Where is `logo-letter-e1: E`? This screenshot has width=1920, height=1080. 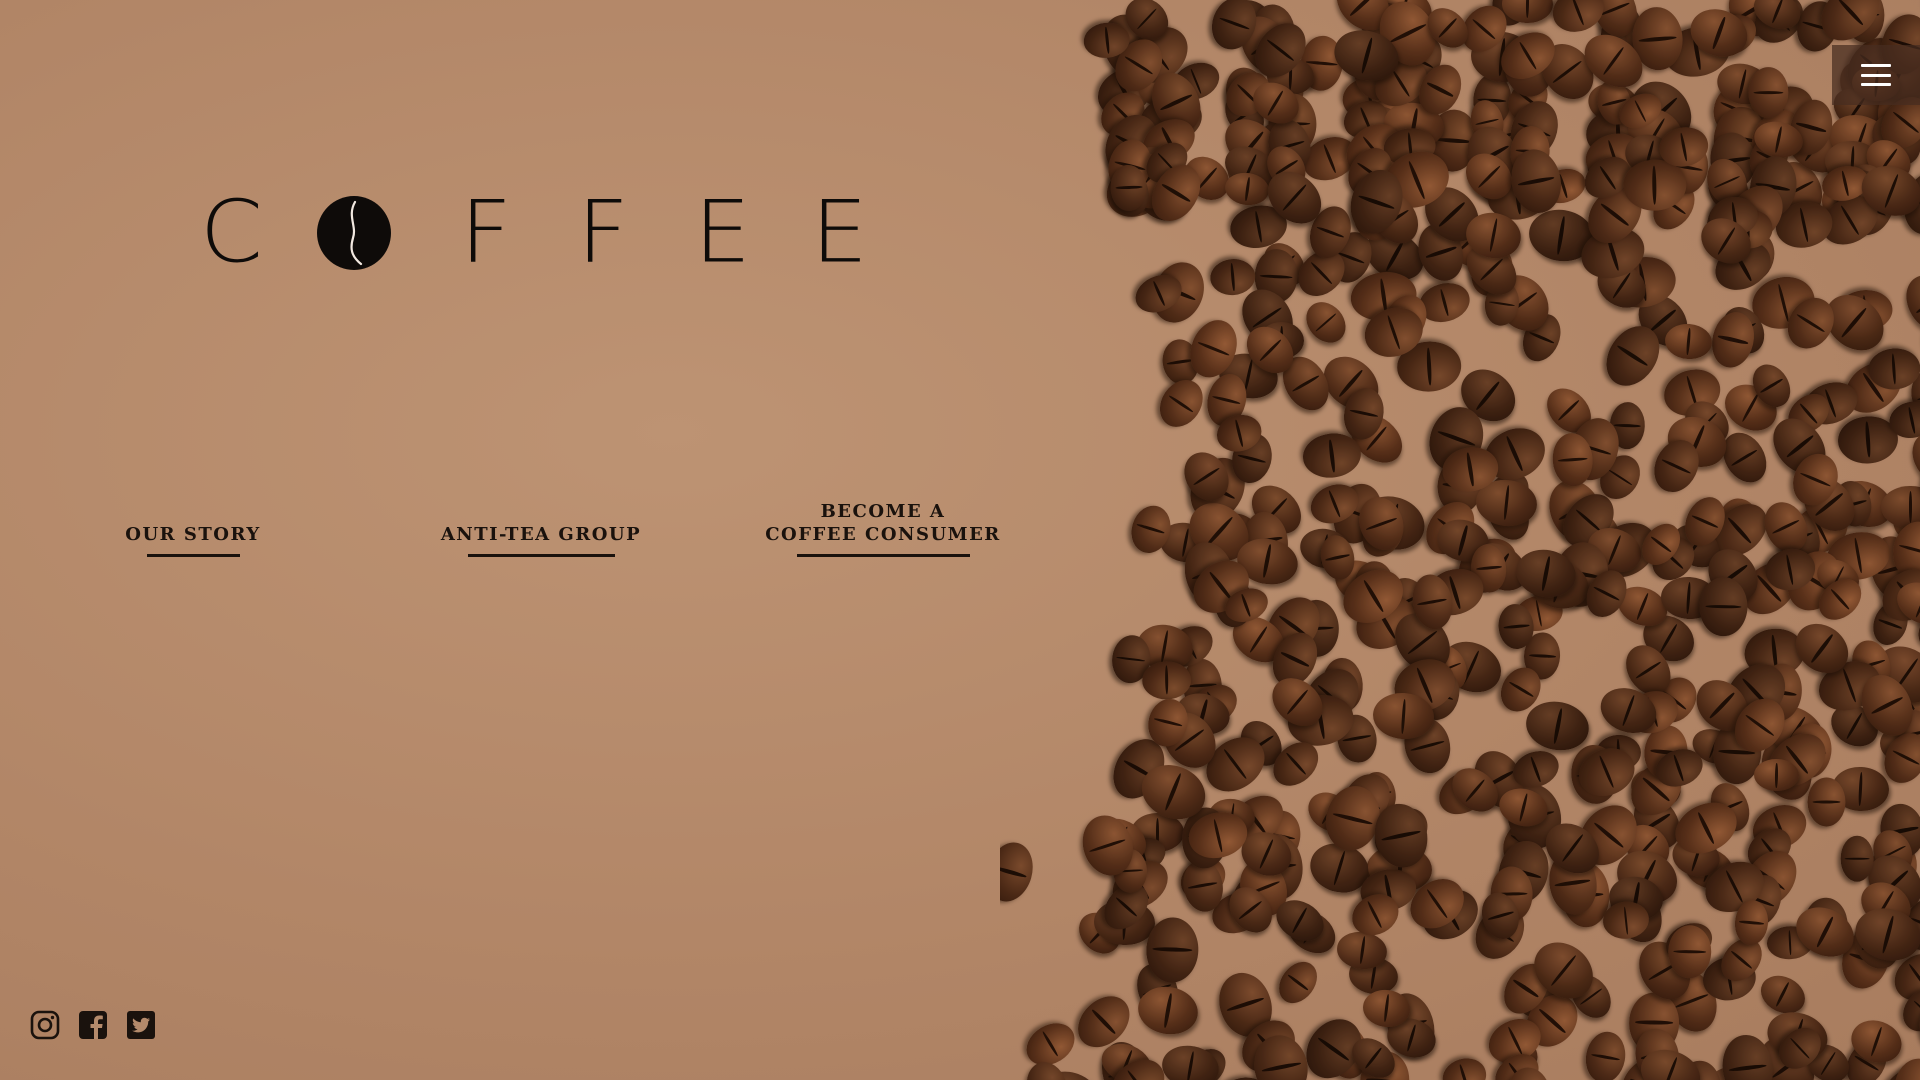 logo-letter-e1: E is located at coordinates (722, 232).